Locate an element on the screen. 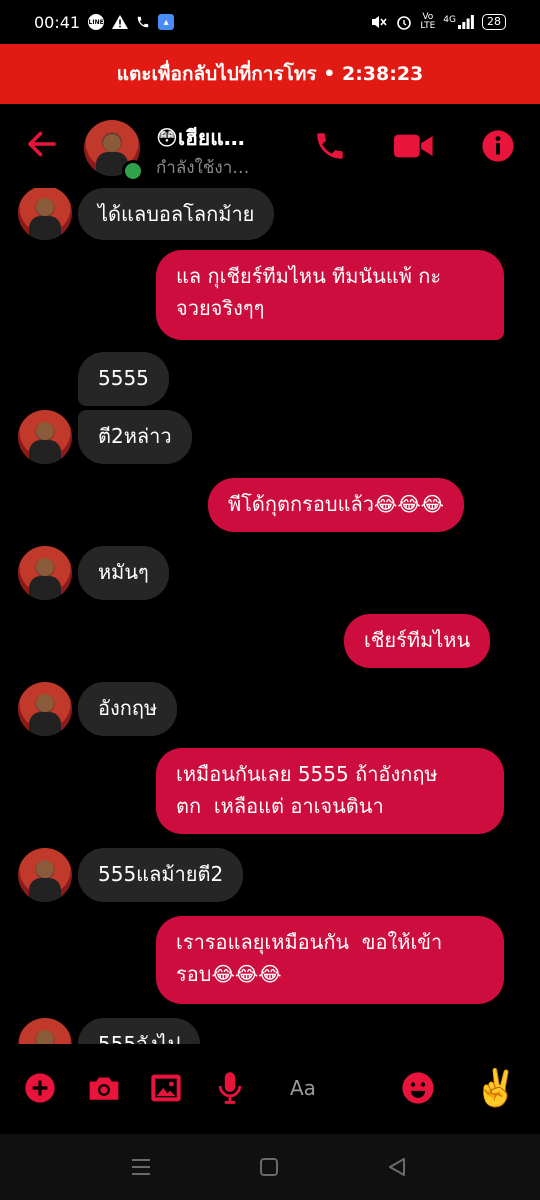 Image resolution: width=540 pixels, height=1200 pixels. microphone-icon is located at coordinates (230, 1088).